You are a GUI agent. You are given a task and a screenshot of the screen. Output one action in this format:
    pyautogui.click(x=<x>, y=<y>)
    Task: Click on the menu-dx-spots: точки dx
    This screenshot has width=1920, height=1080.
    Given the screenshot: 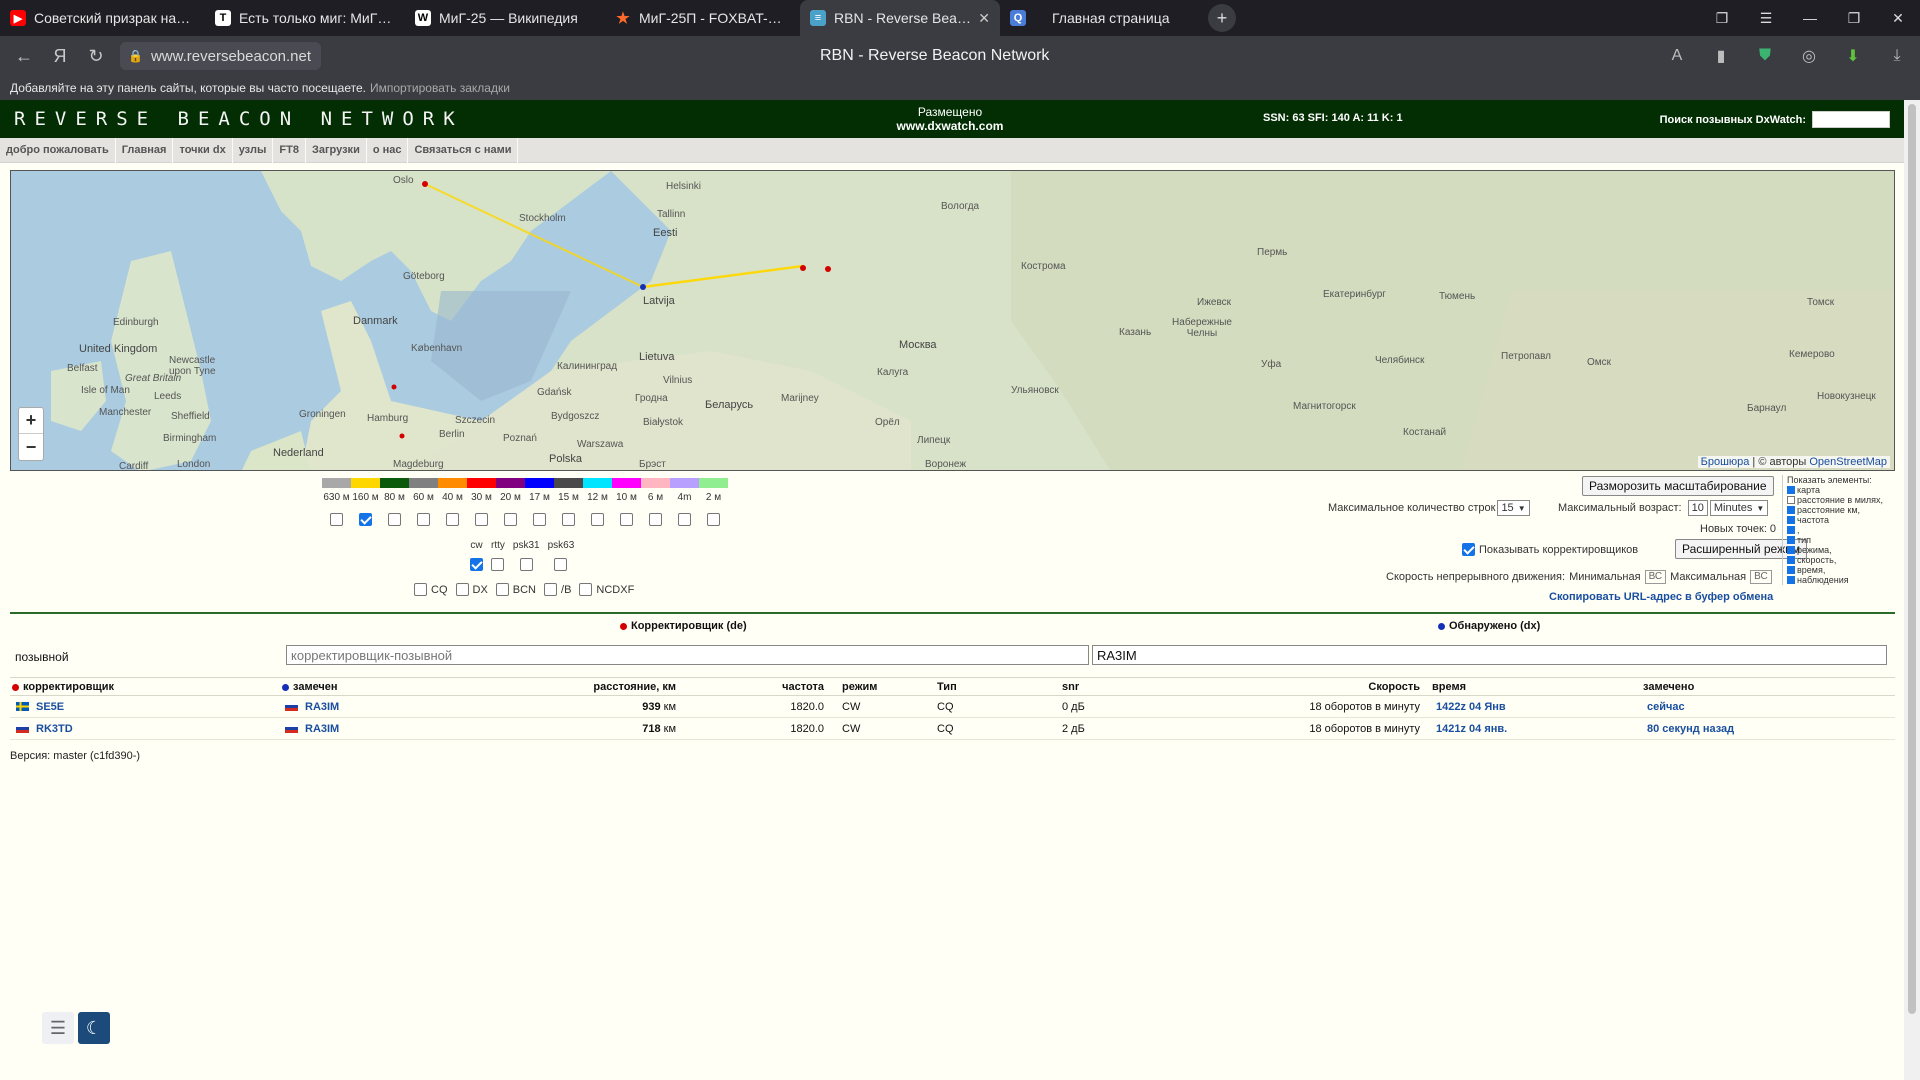 What is the action you would take?
    pyautogui.click(x=203, y=150)
    